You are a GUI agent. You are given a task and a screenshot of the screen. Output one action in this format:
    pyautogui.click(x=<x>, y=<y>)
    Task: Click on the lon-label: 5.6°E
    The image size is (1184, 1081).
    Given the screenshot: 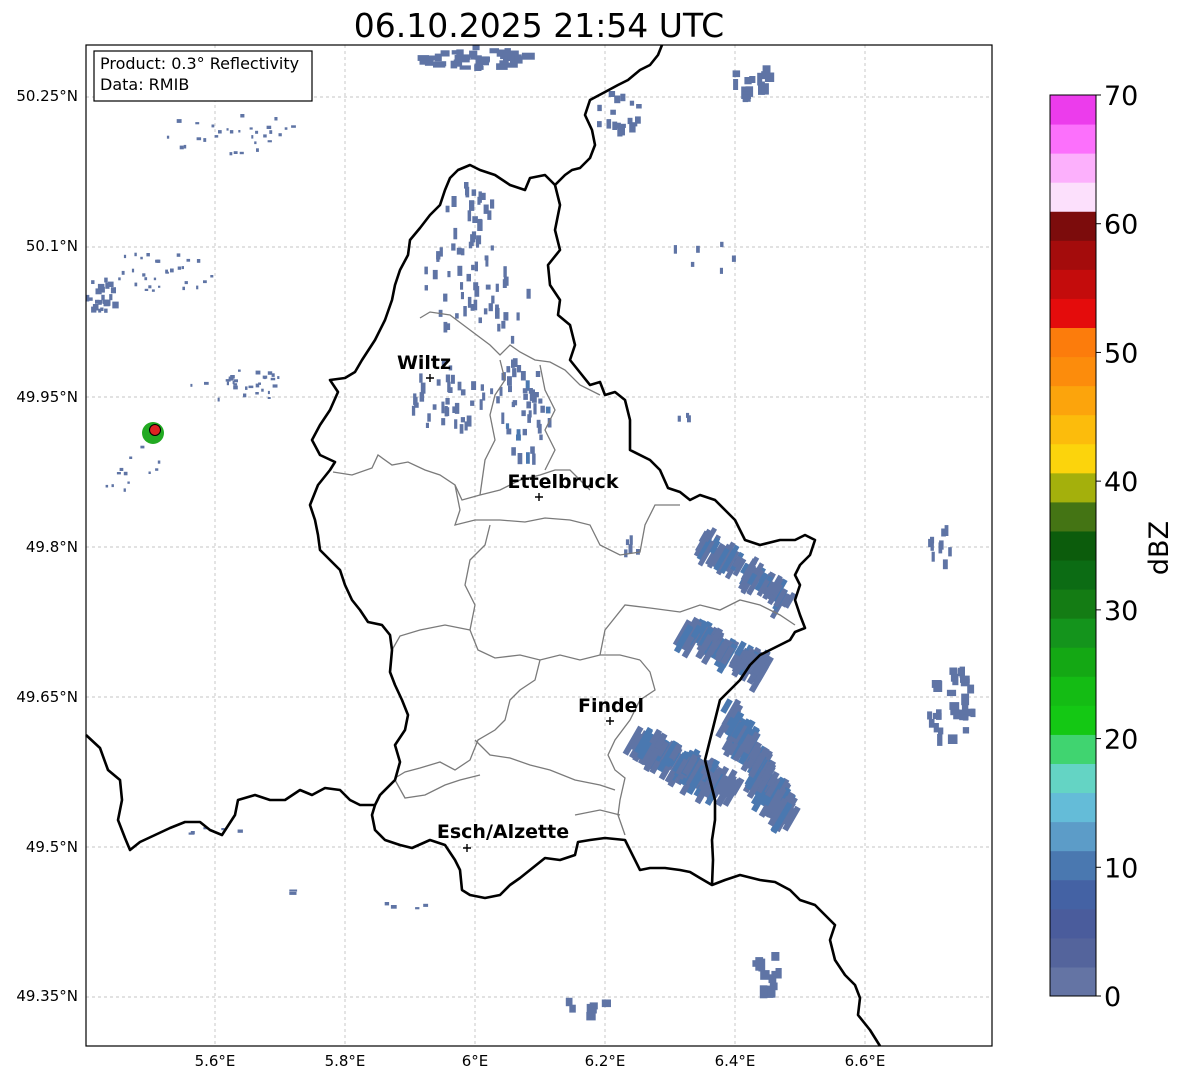 What is the action you would take?
    pyautogui.click(x=215, y=1061)
    